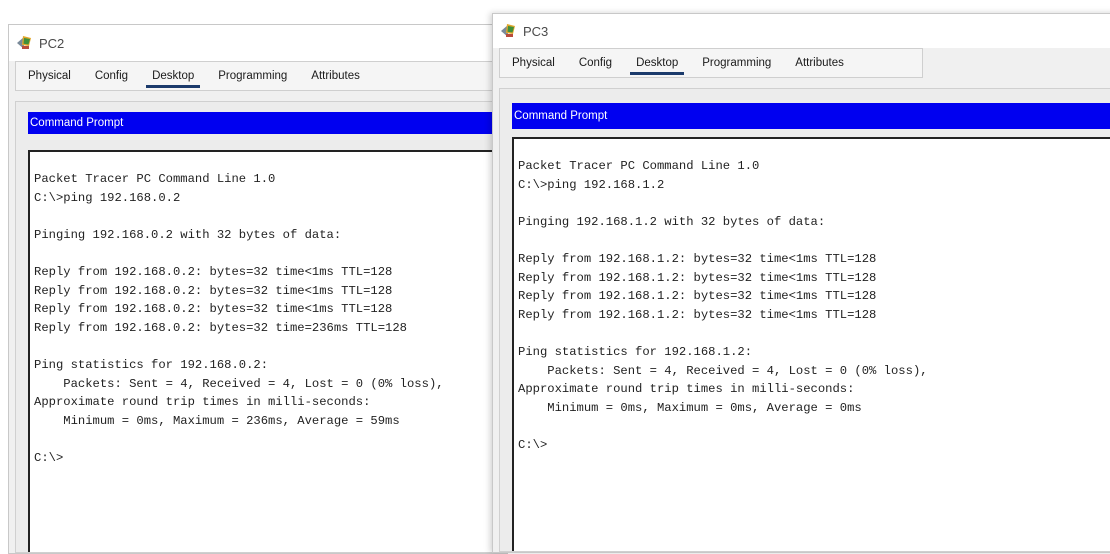 This screenshot has height=554, width=1110. What do you see at coordinates (52, 43) in the screenshot?
I see `window-title: PC2` at bounding box center [52, 43].